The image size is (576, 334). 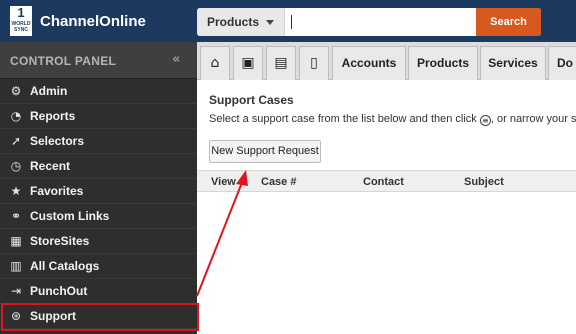 What do you see at coordinates (223, 182) in the screenshot?
I see `column-header-view: View` at bounding box center [223, 182].